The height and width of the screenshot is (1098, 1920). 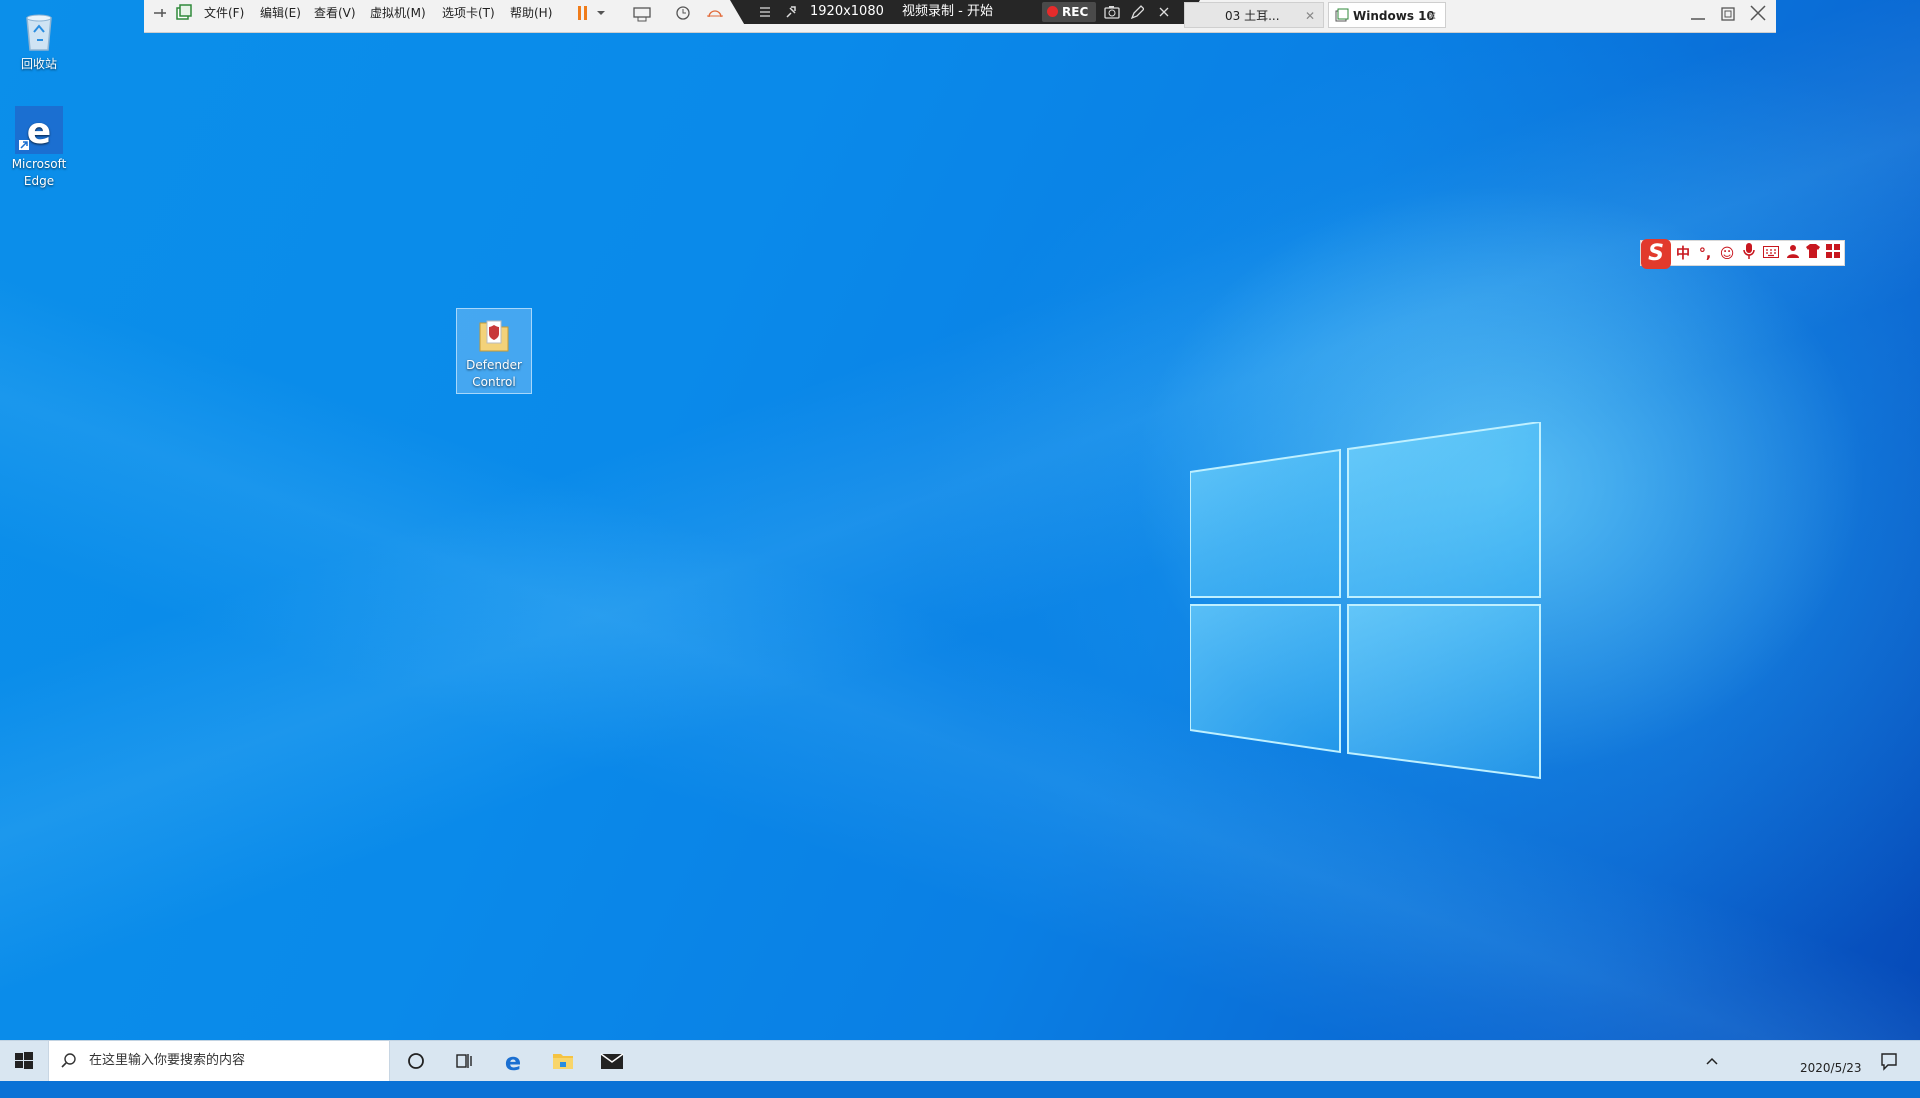 What do you see at coordinates (1749, 254) in the screenshot?
I see `microphone-icon` at bounding box center [1749, 254].